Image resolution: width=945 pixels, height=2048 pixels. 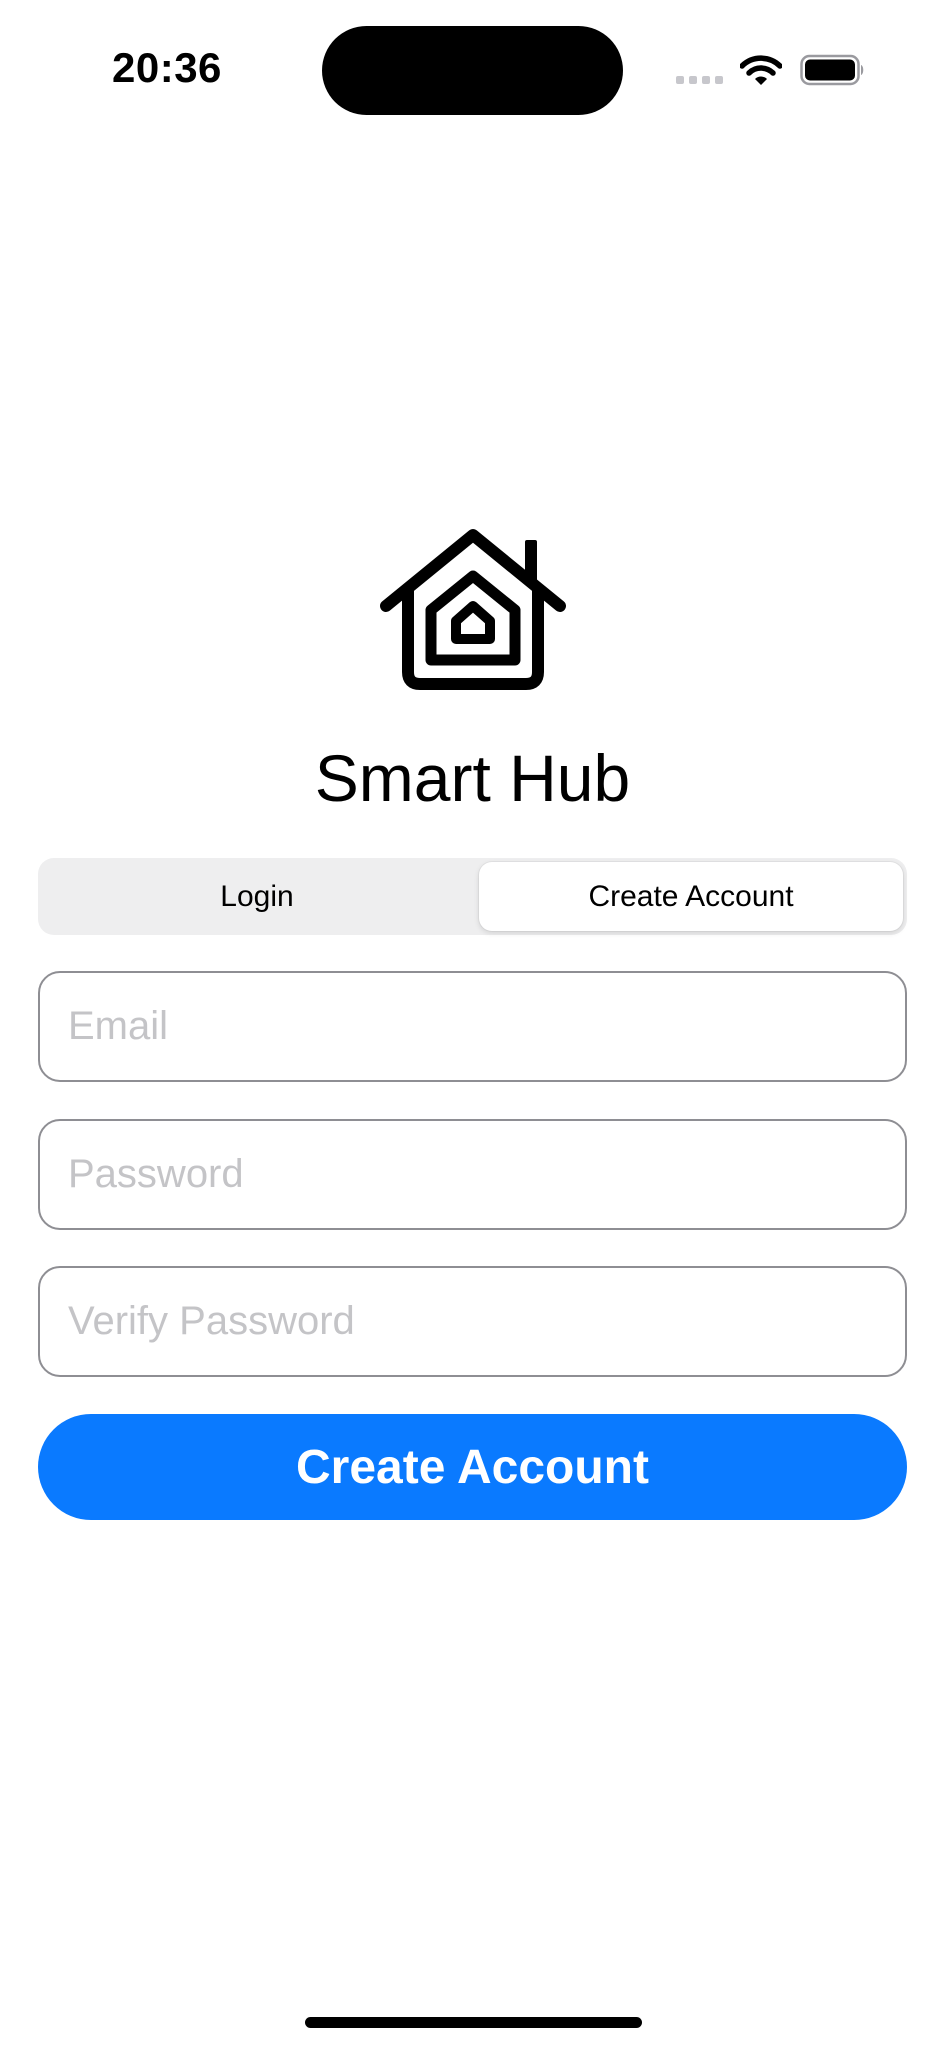 I want to click on wifi-icon, so click(x=761, y=70).